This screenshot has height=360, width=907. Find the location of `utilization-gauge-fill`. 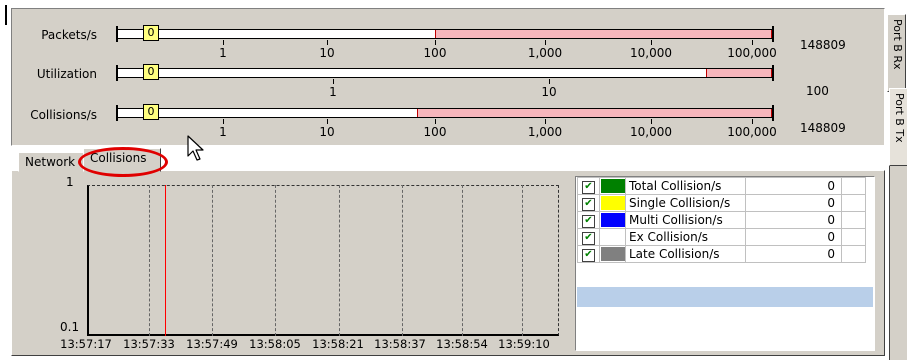

utilization-gauge-fill is located at coordinates (739, 73).